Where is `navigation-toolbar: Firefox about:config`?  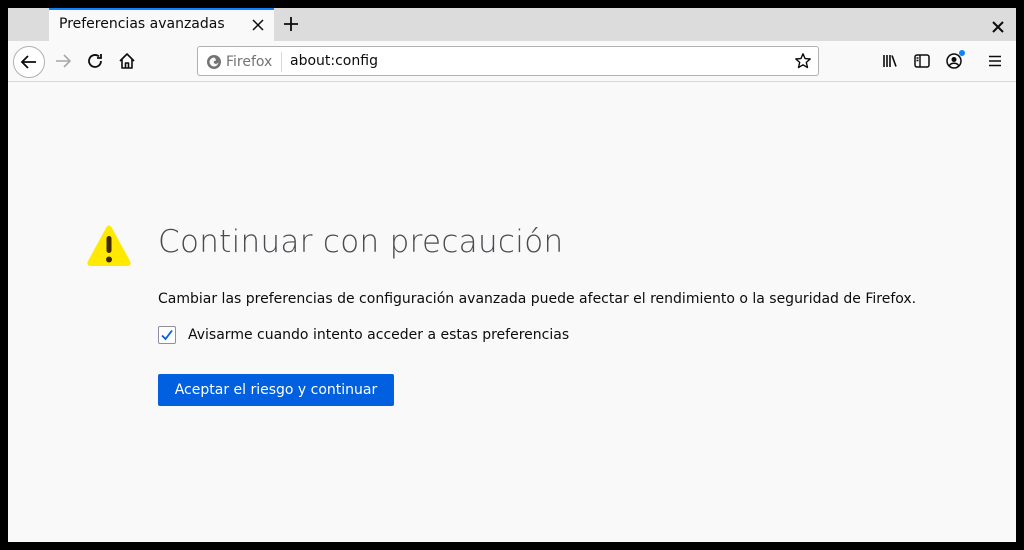 navigation-toolbar: Firefox about:config is located at coordinates (512, 61).